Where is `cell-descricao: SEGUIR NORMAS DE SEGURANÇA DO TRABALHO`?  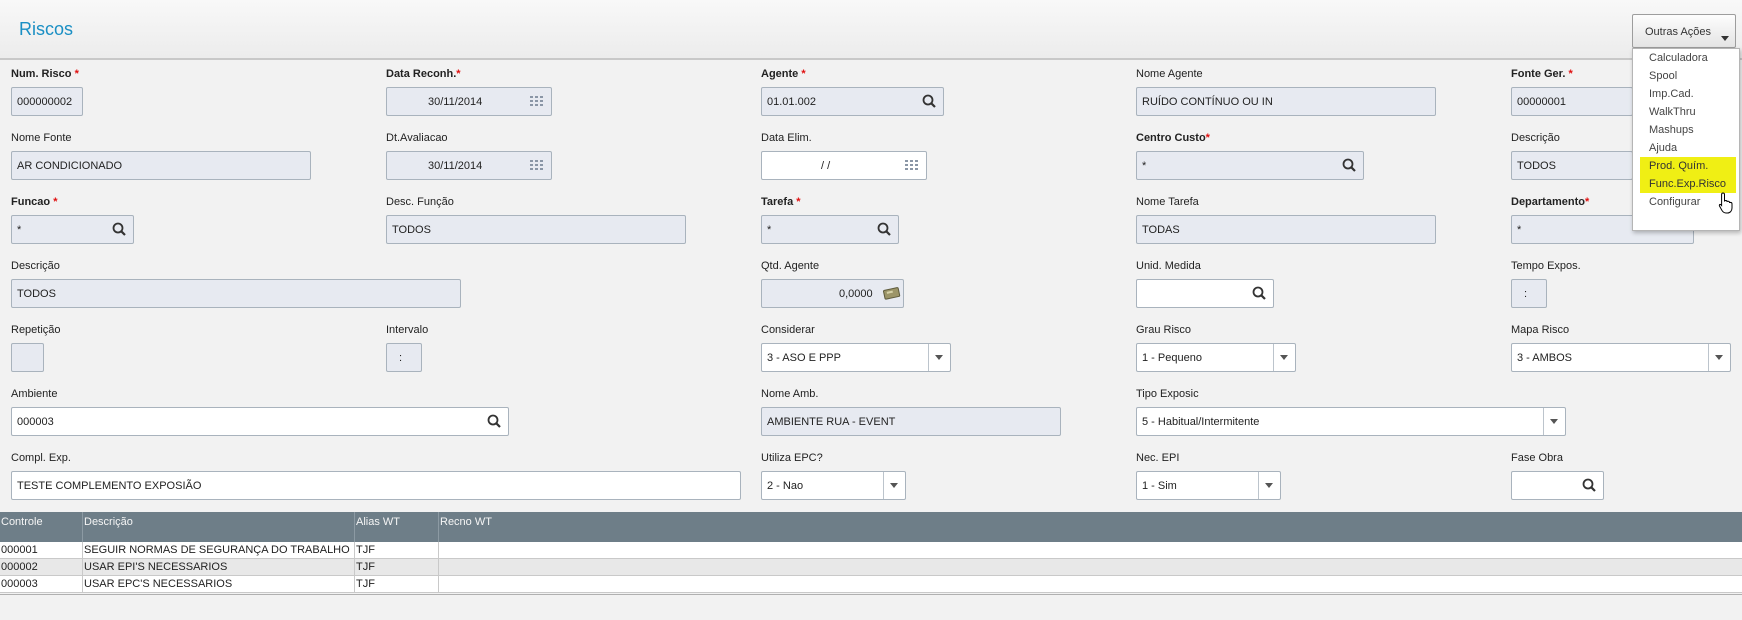 cell-descricao: SEGUIR NORMAS DE SEGURANÇA DO TRABALHO is located at coordinates (217, 550).